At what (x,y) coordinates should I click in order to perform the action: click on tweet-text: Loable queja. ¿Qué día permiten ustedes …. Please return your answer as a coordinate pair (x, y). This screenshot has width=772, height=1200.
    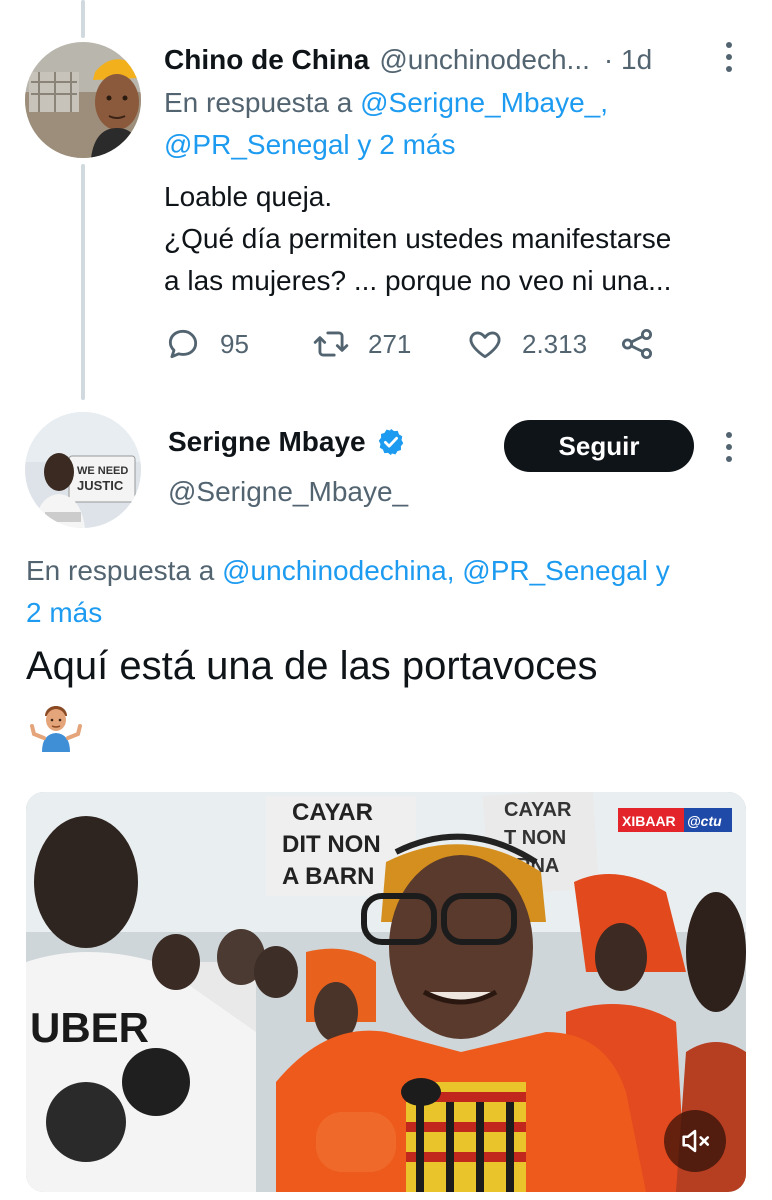
    Looking at the image, I should click on (459, 239).